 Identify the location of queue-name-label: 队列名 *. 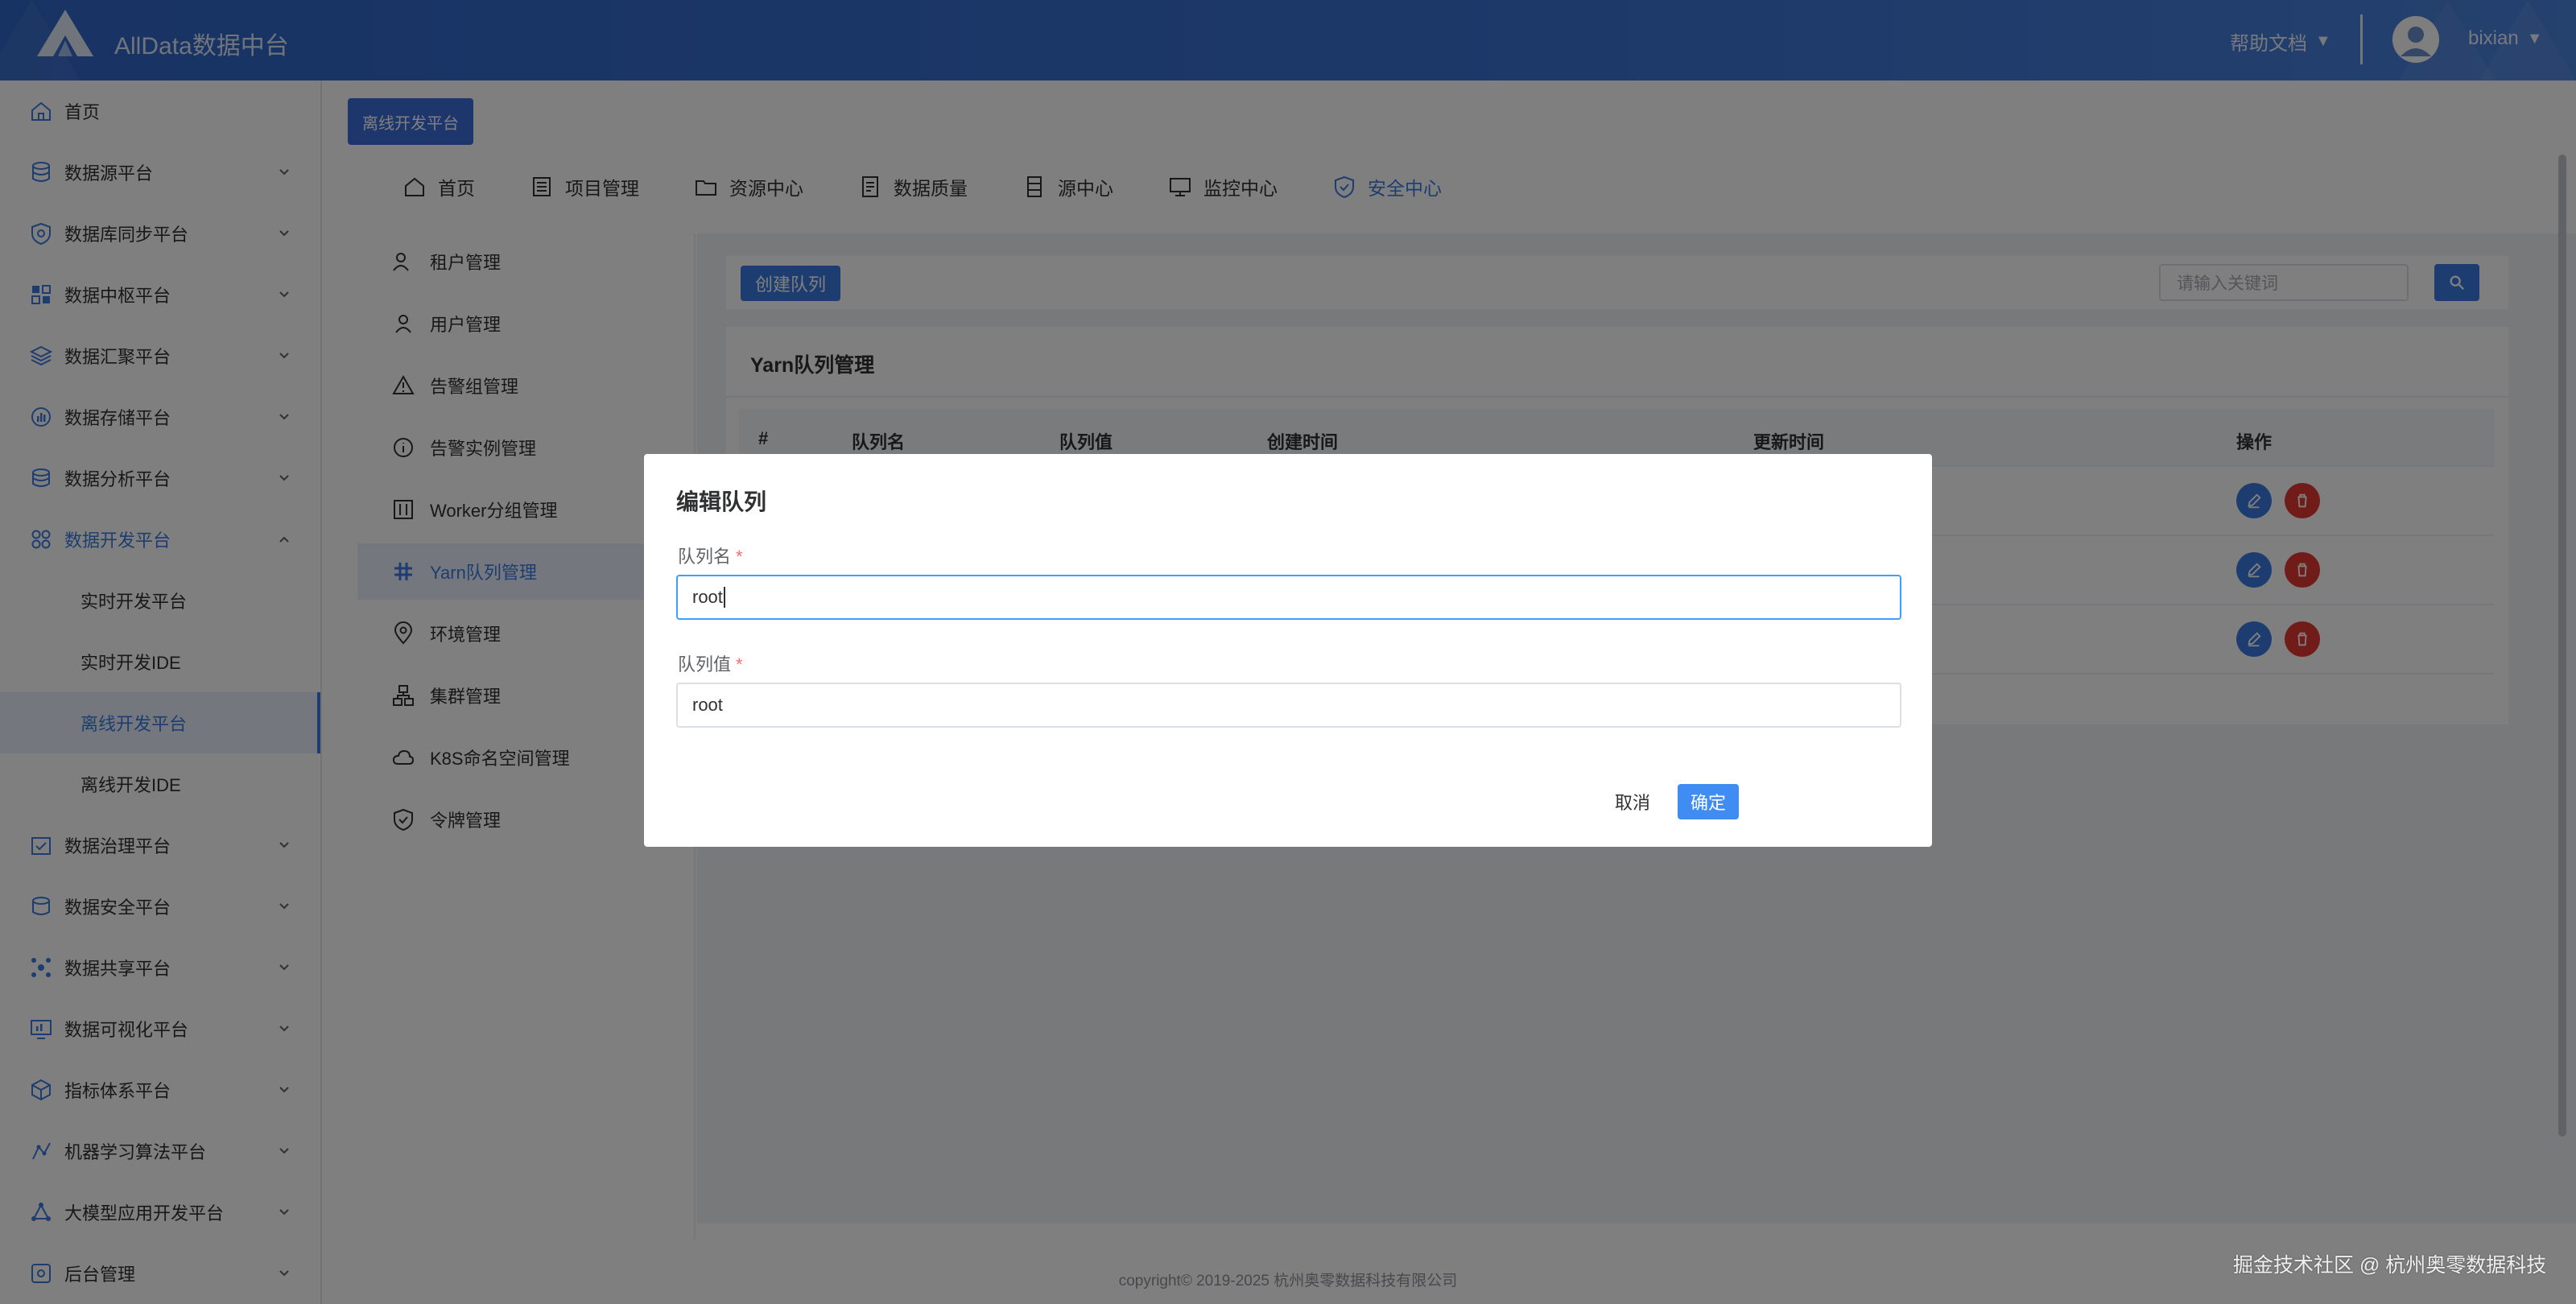
(710, 555).